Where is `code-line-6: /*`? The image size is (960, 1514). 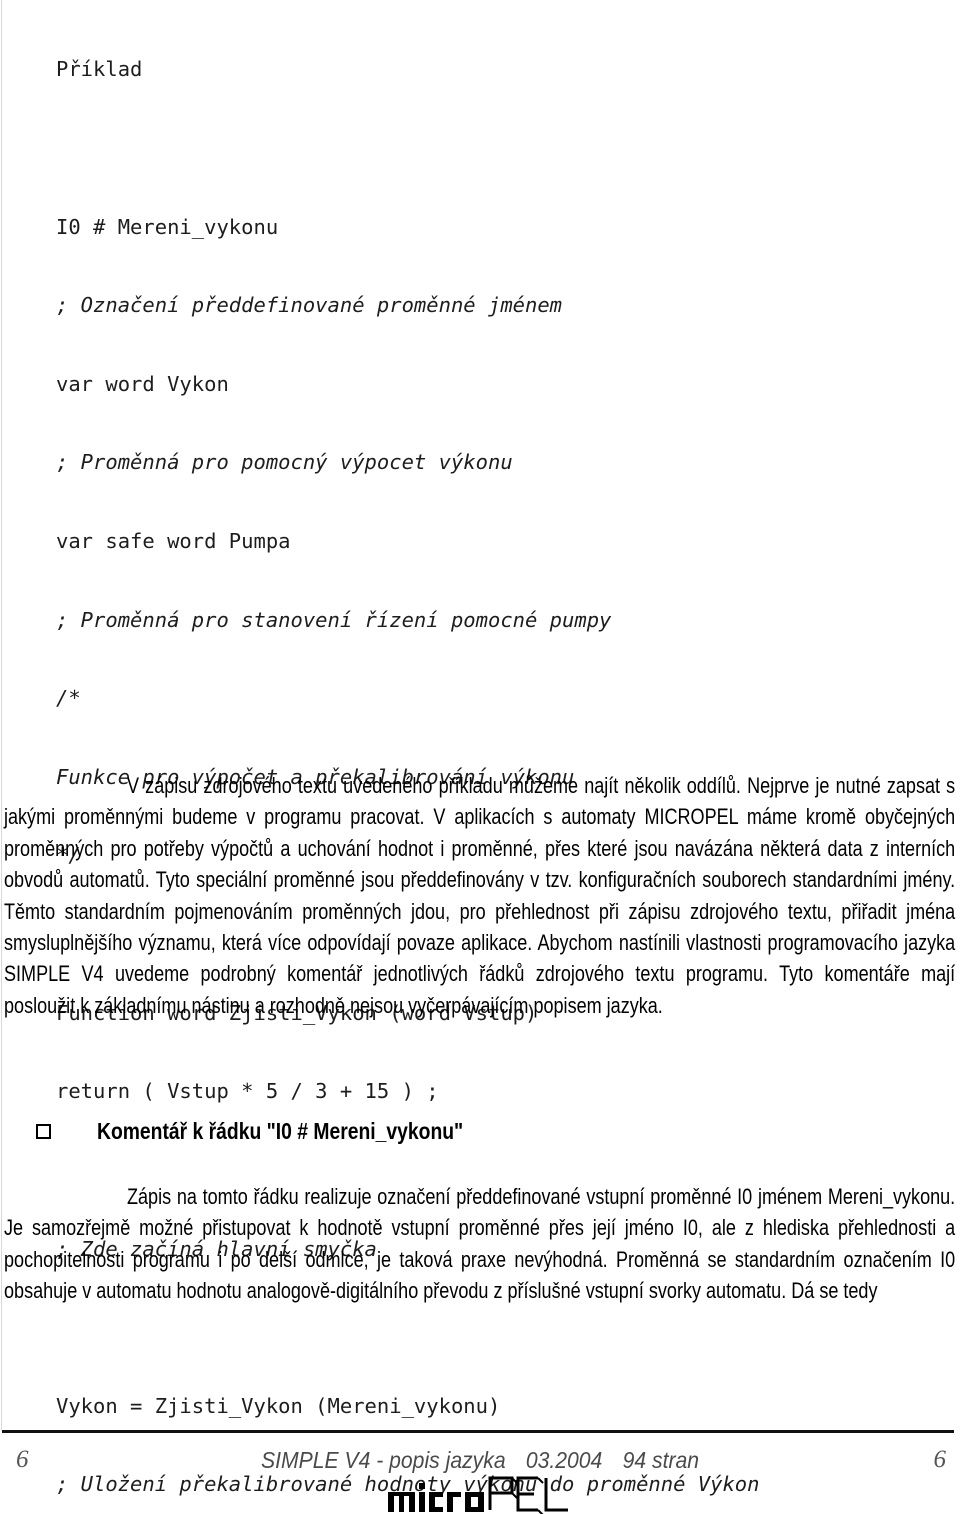
code-line-6: /* is located at coordinates (68, 698).